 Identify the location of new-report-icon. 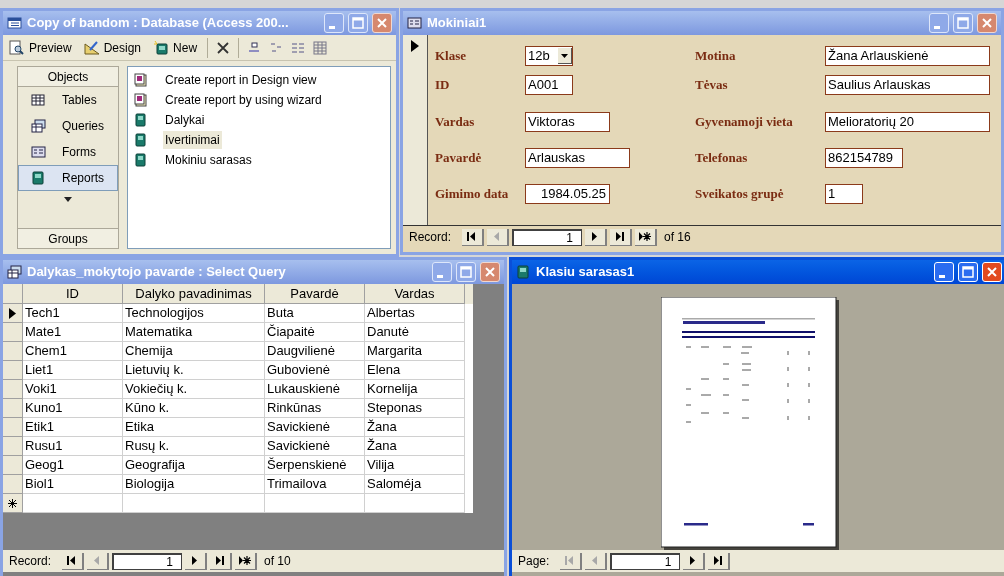
(161, 47).